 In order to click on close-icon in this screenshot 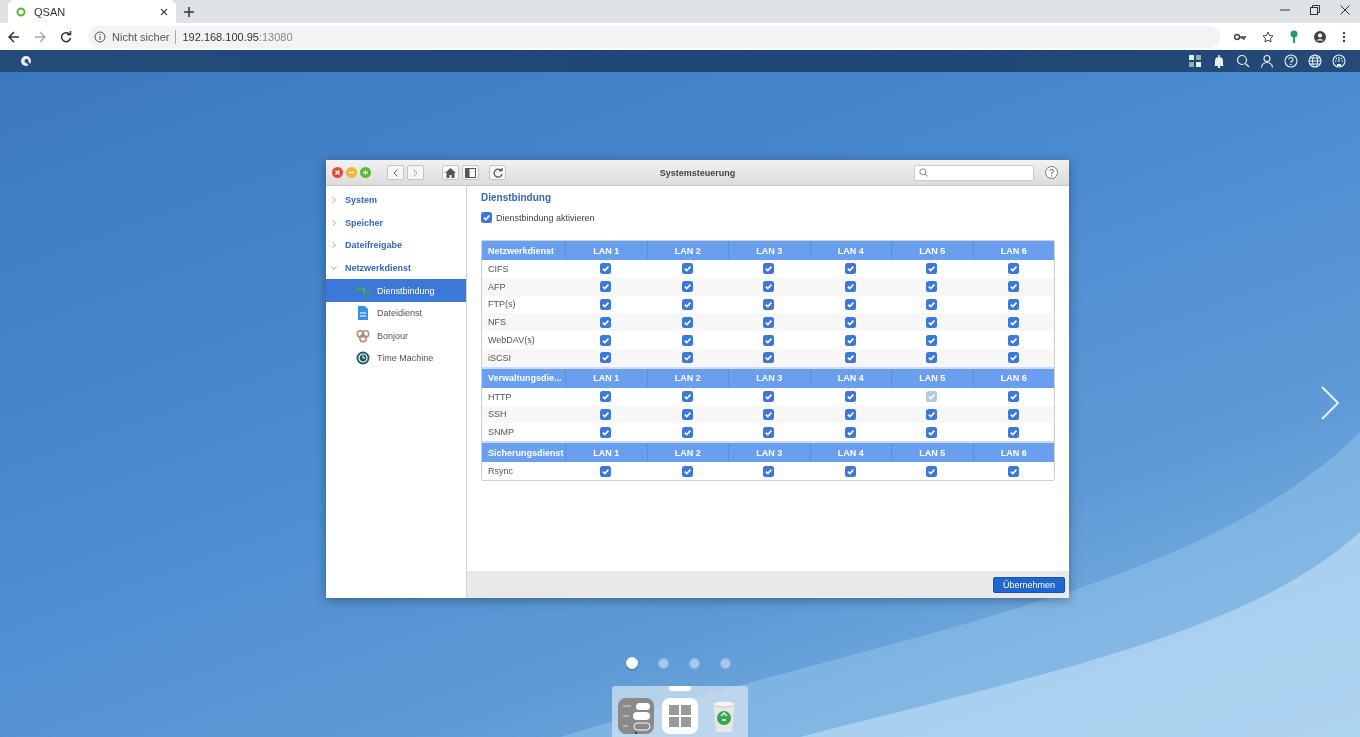, I will do `click(164, 11)`.